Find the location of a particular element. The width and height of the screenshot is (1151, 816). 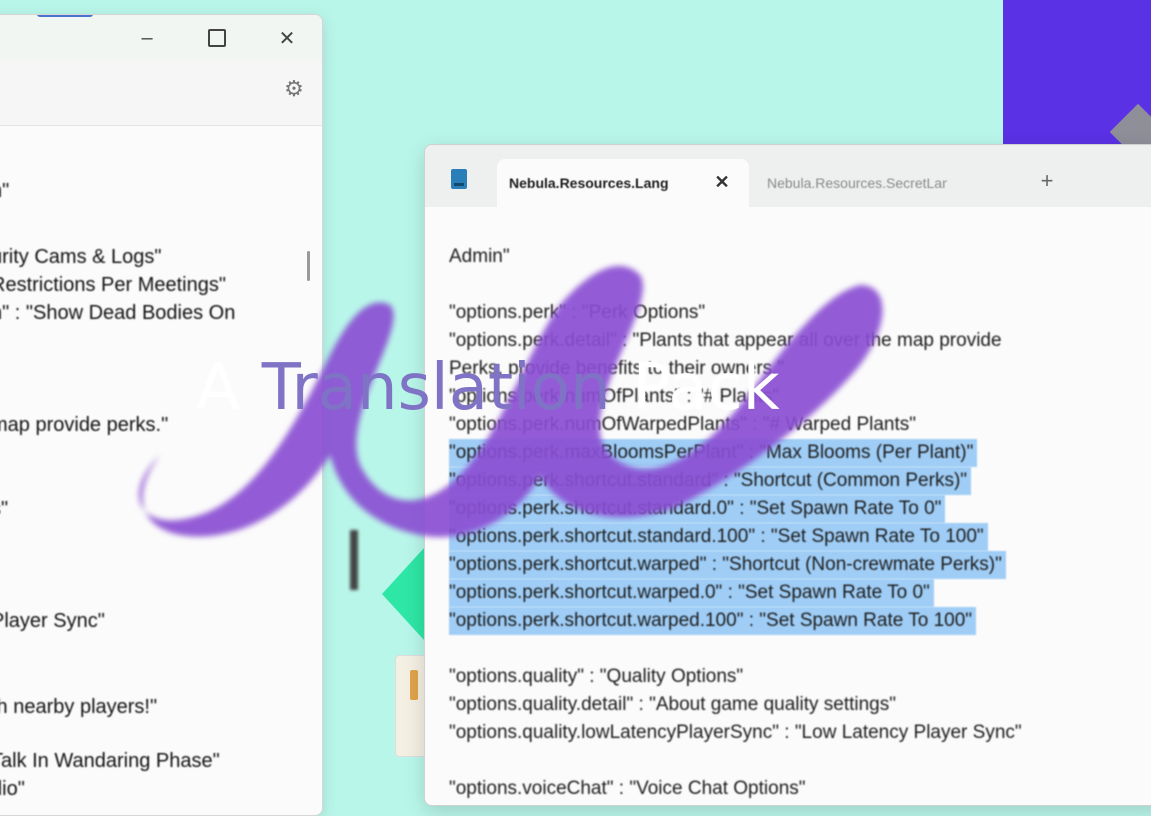

left-code-line: s" is located at coordinates (4, 509).